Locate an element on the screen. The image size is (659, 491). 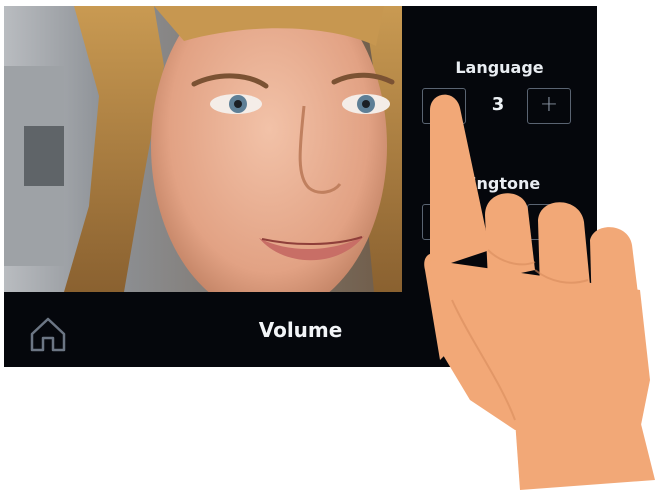
home-icon is located at coordinates (48, 334).